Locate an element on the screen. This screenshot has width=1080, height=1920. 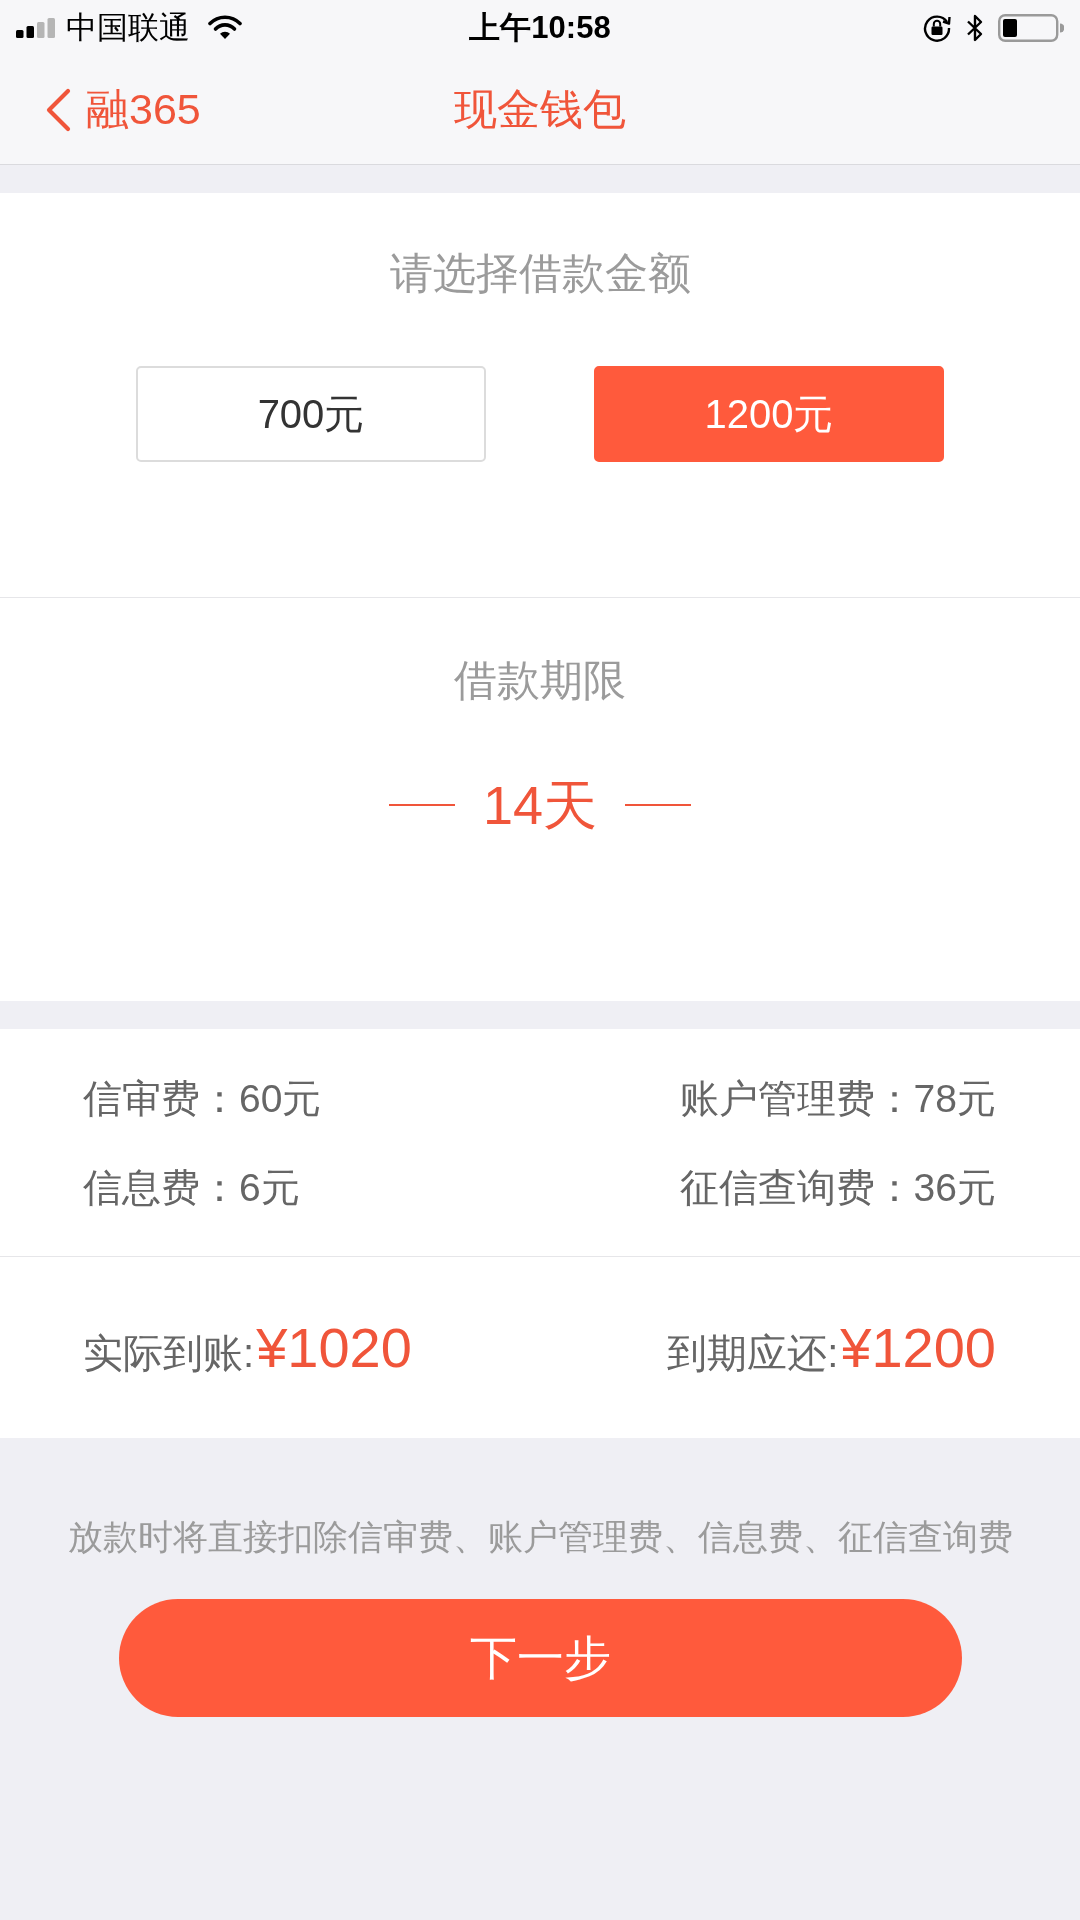
total-label: 到期应还: is located at coordinates (753, 1353).